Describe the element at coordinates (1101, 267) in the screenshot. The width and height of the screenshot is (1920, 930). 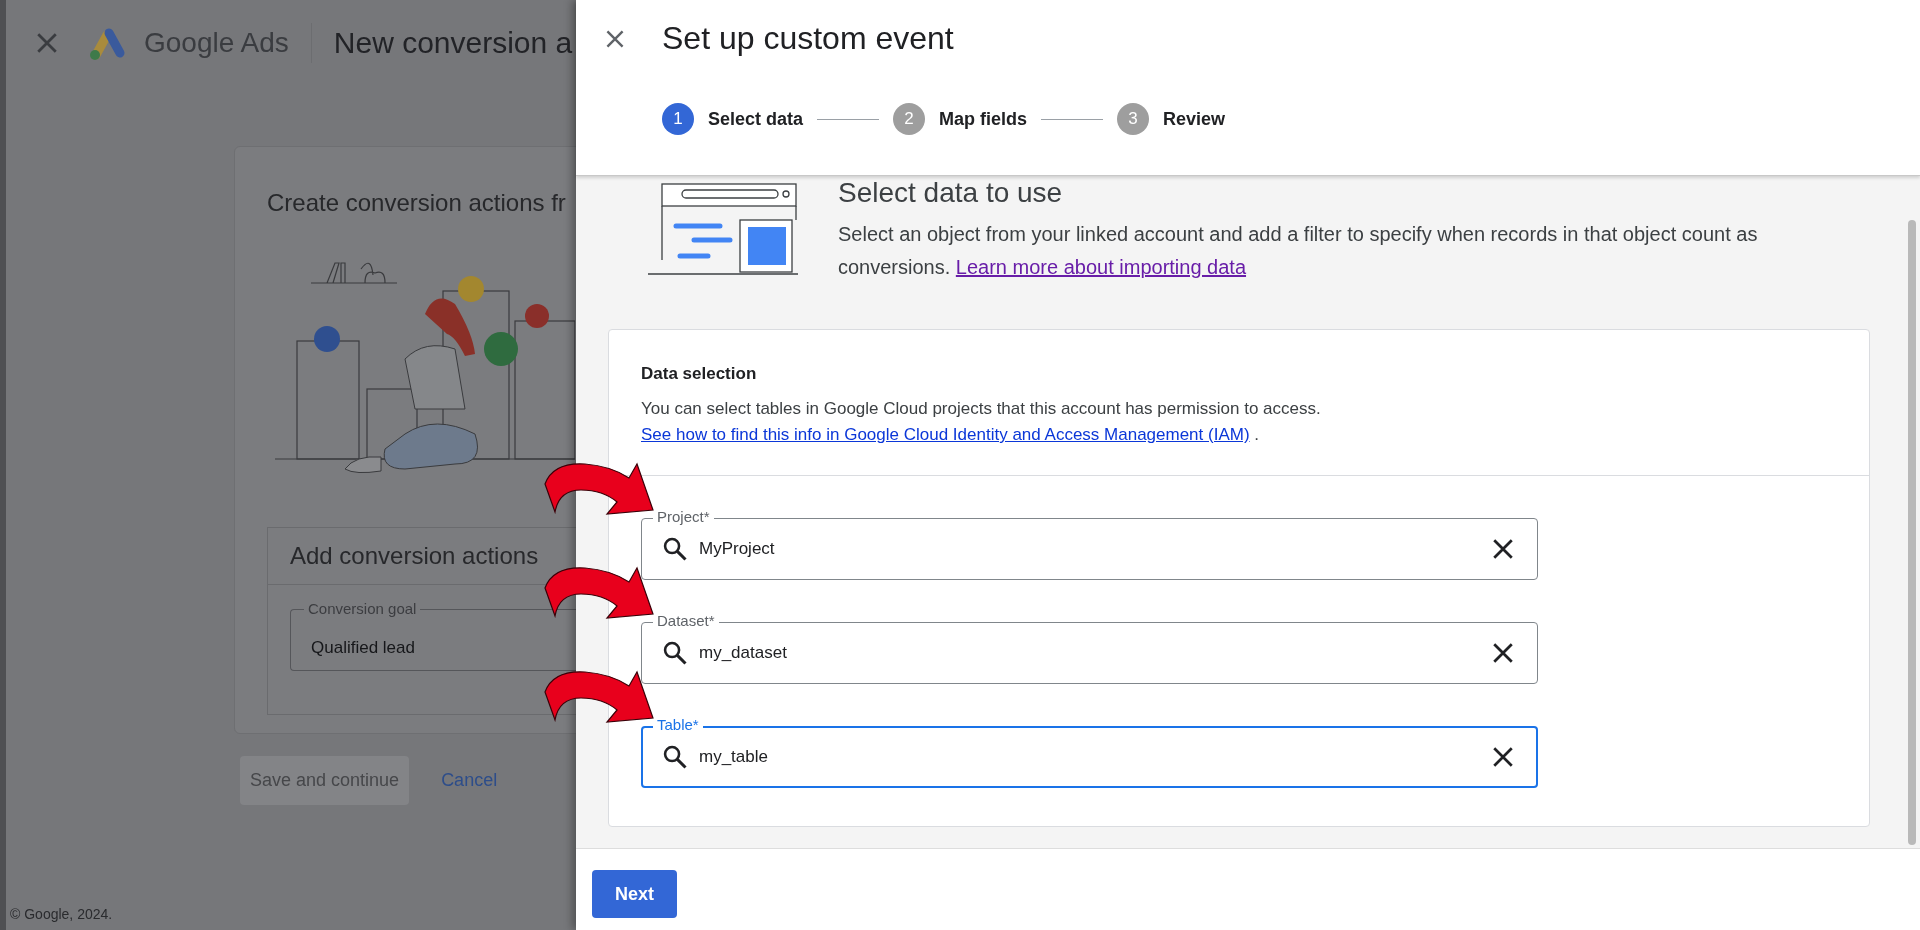
I see `learn-more-link: Learn more about importing data` at that location.